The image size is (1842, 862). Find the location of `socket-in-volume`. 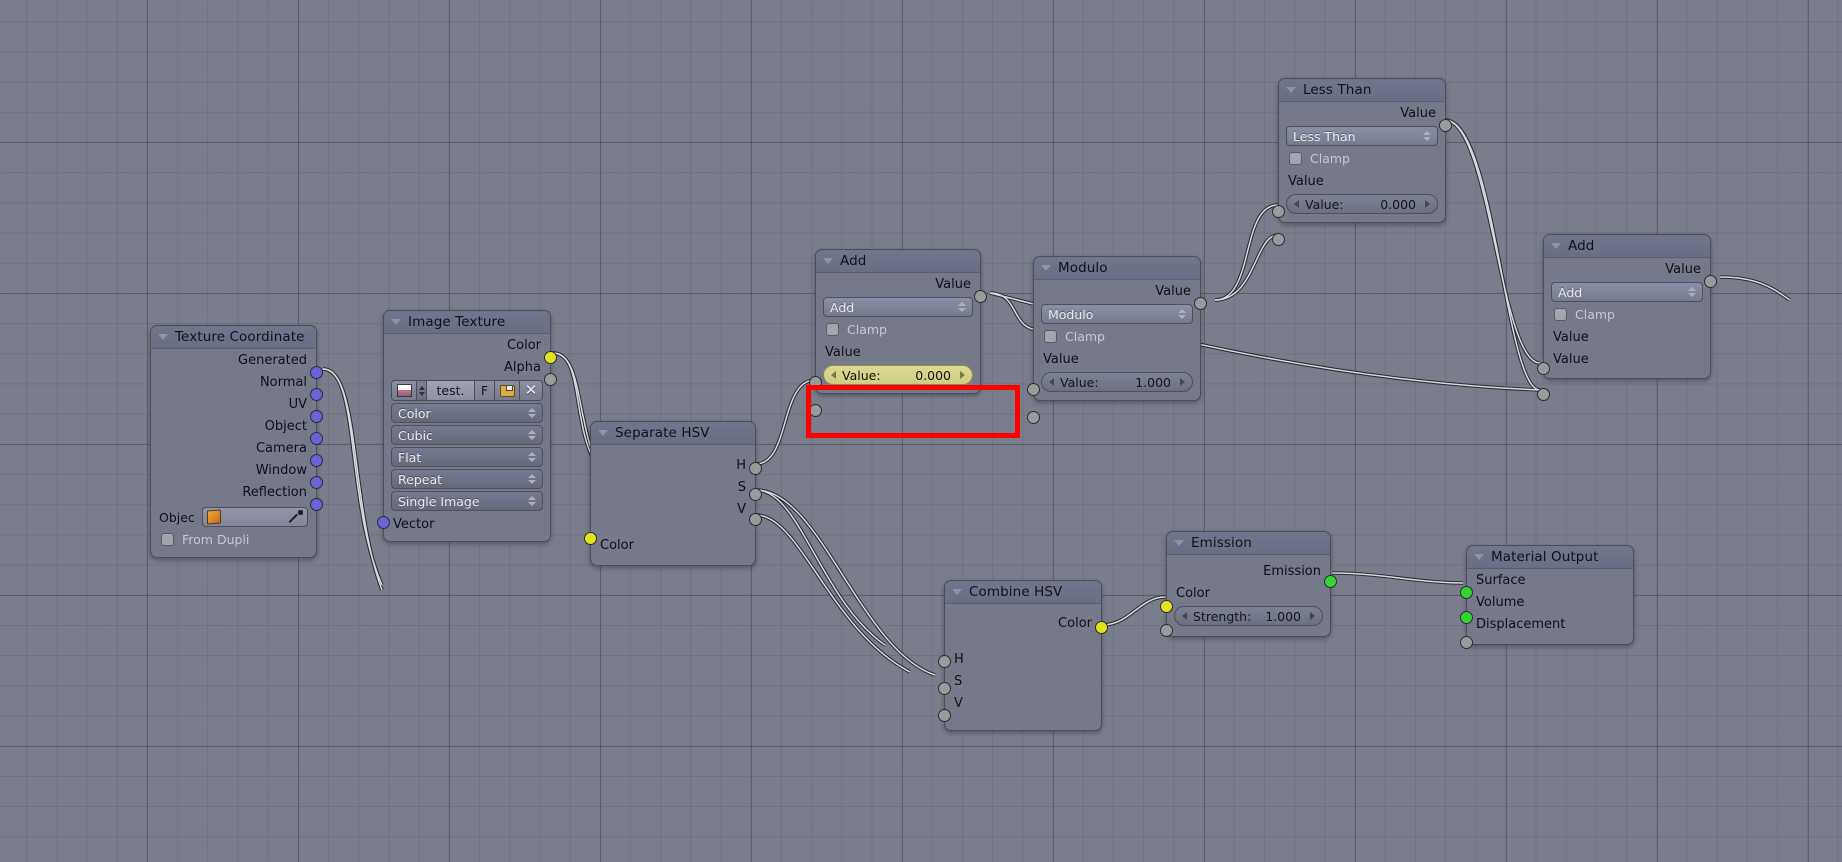

socket-in-volume is located at coordinates (1466, 617).